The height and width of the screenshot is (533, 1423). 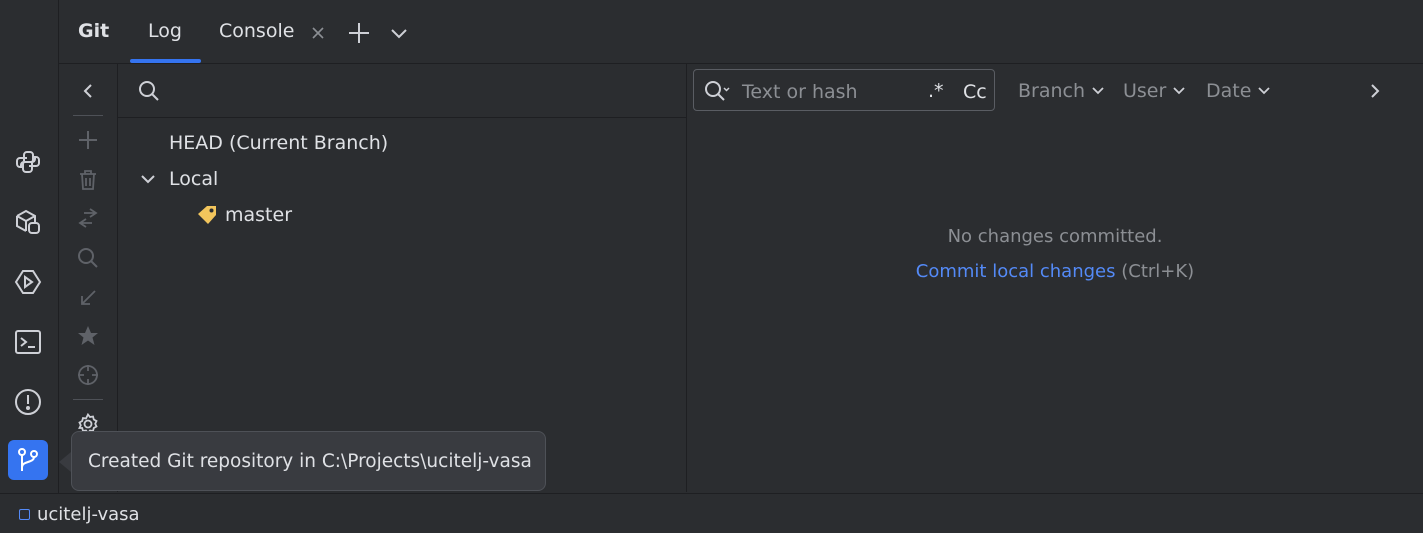 I want to click on branch-filter-label: Branch, so click(x=1052, y=91).